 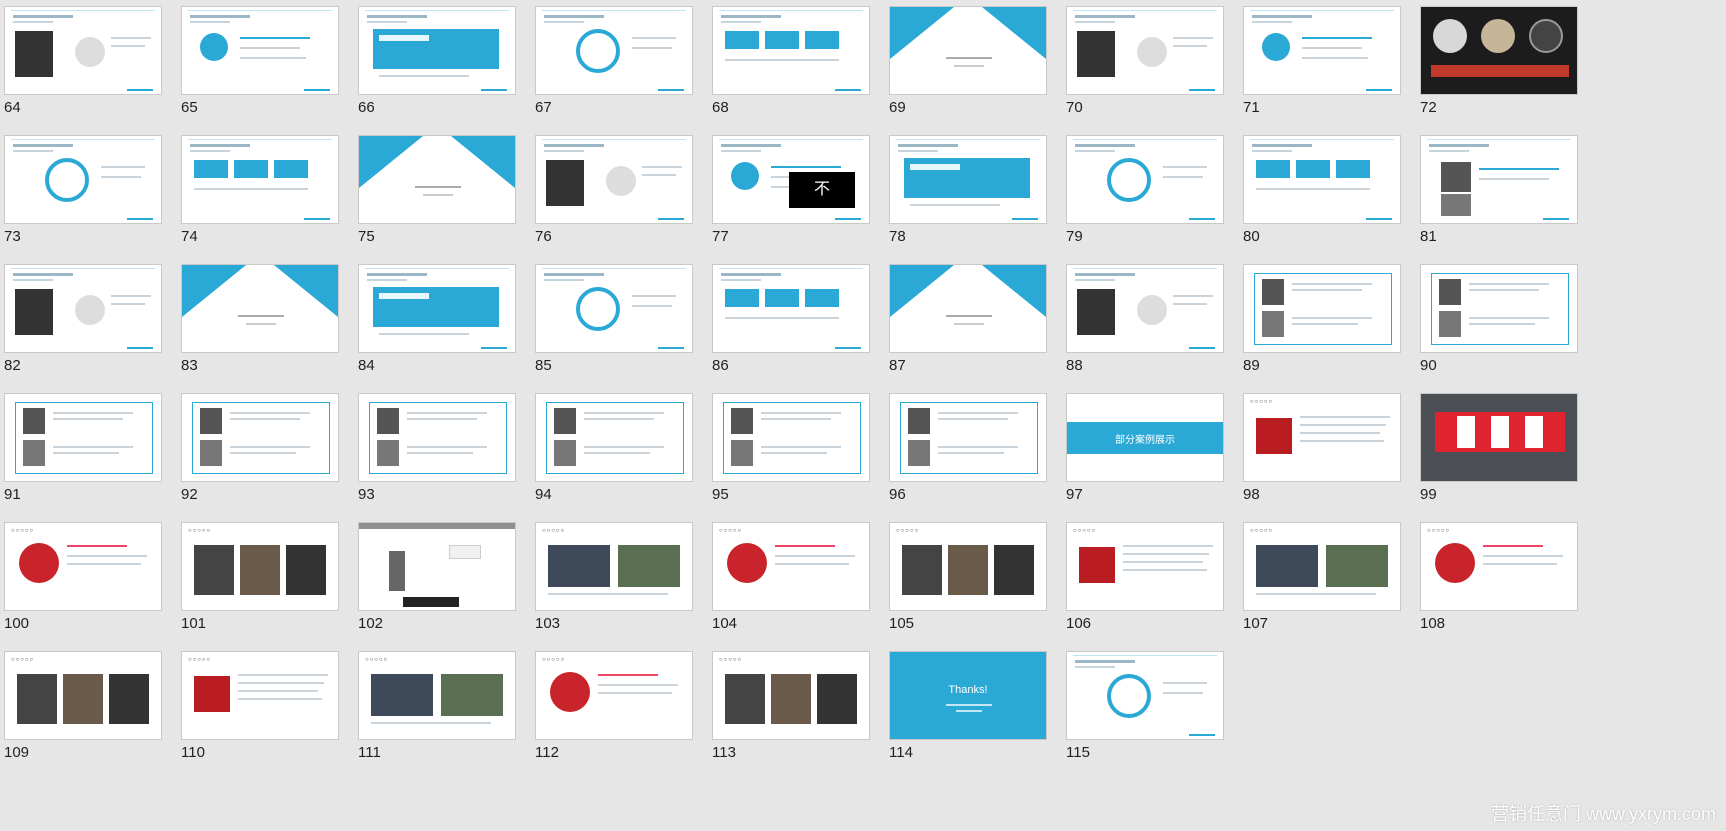 I want to click on slide-thumbnail: 73, so click(x=81, y=189).